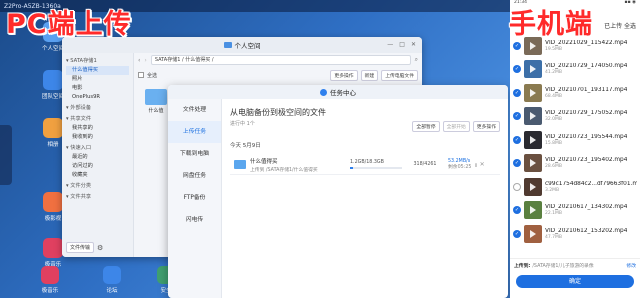  I want to click on task-nav-item: 文件处理, so click(194, 110).